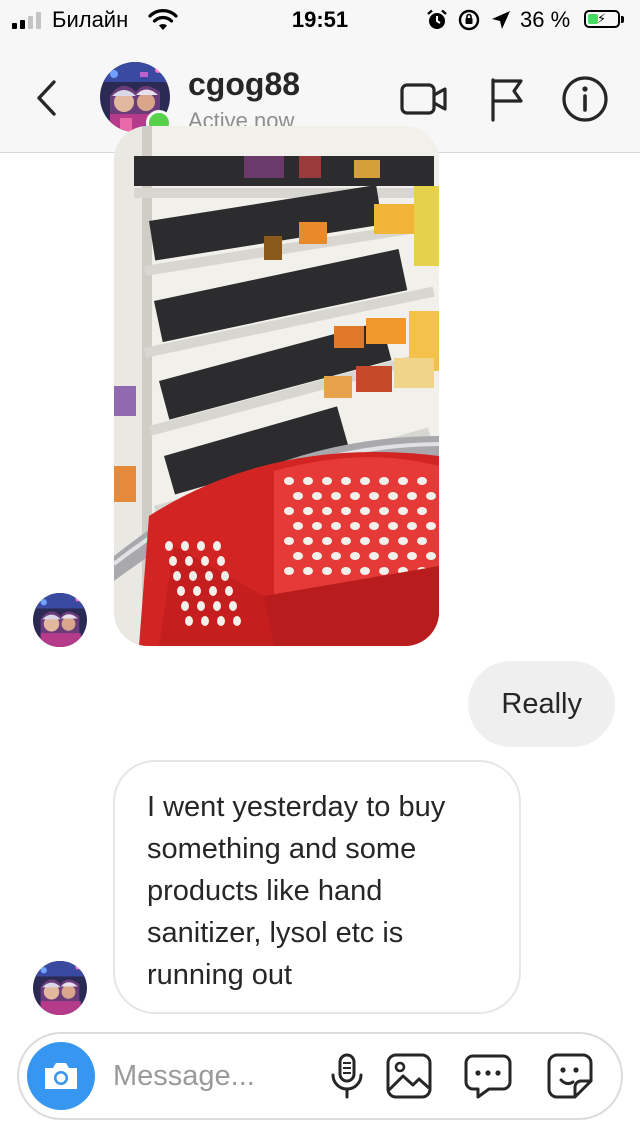 The image size is (640, 1136). I want to click on microphone-icon, so click(347, 1076).